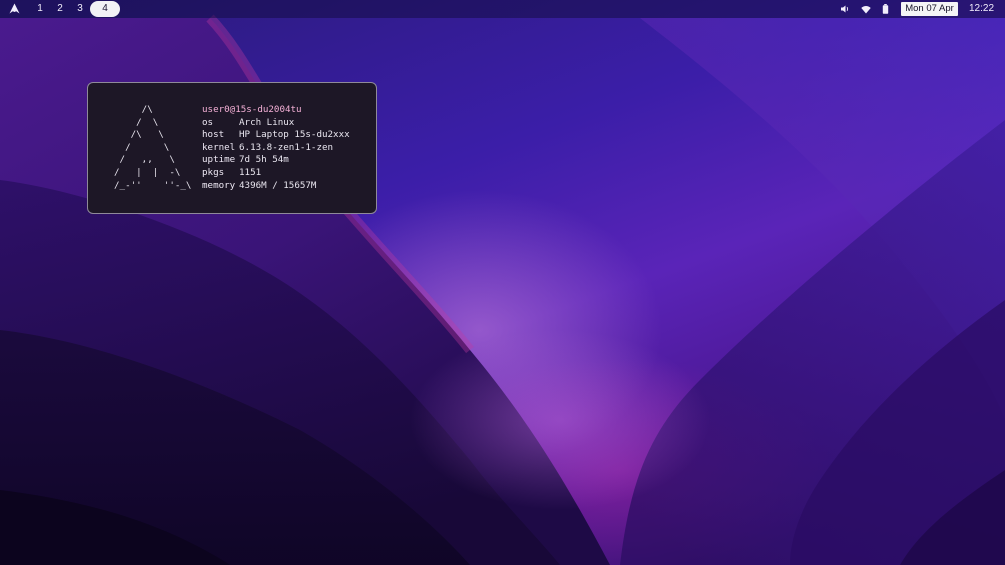 The image size is (1005, 565). I want to click on fetch-key: memory, so click(219, 185).